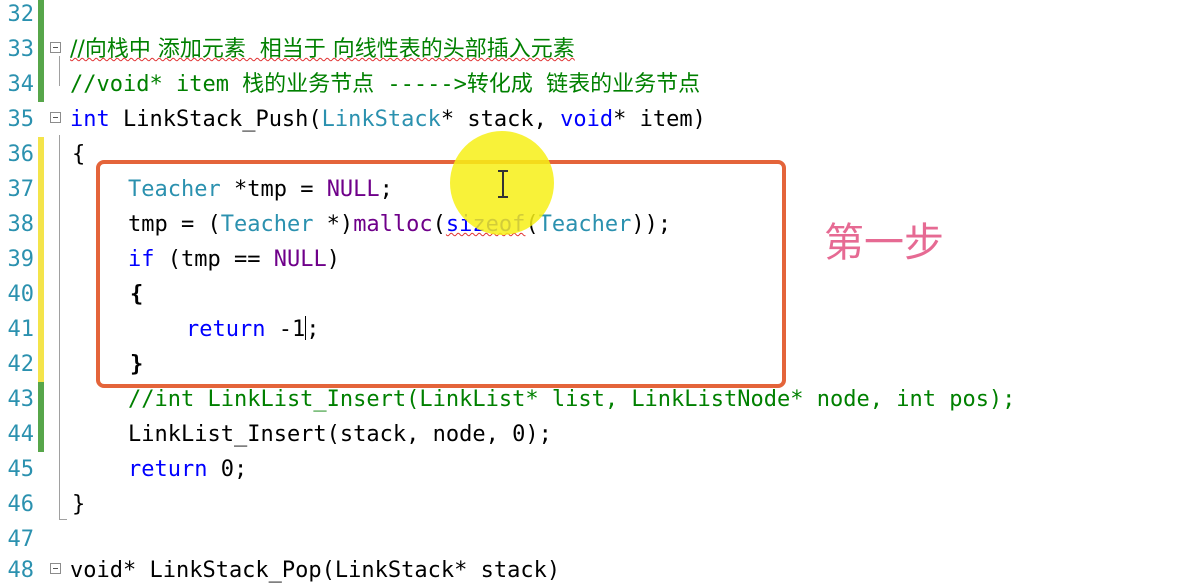  Describe the element at coordinates (381, 119) in the screenshot. I see `type-name: LinkStack` at that location.